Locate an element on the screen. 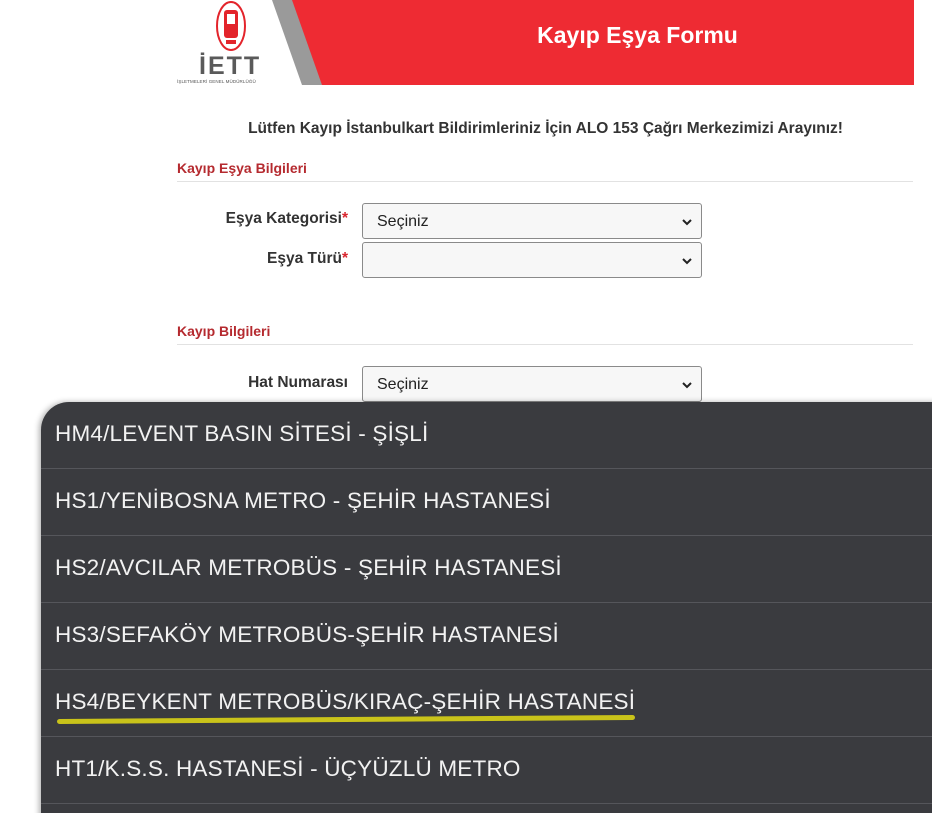 This screenshot has height=813, width=932. type-label-text: Eşya Türü is located at coordinates (304, 258).